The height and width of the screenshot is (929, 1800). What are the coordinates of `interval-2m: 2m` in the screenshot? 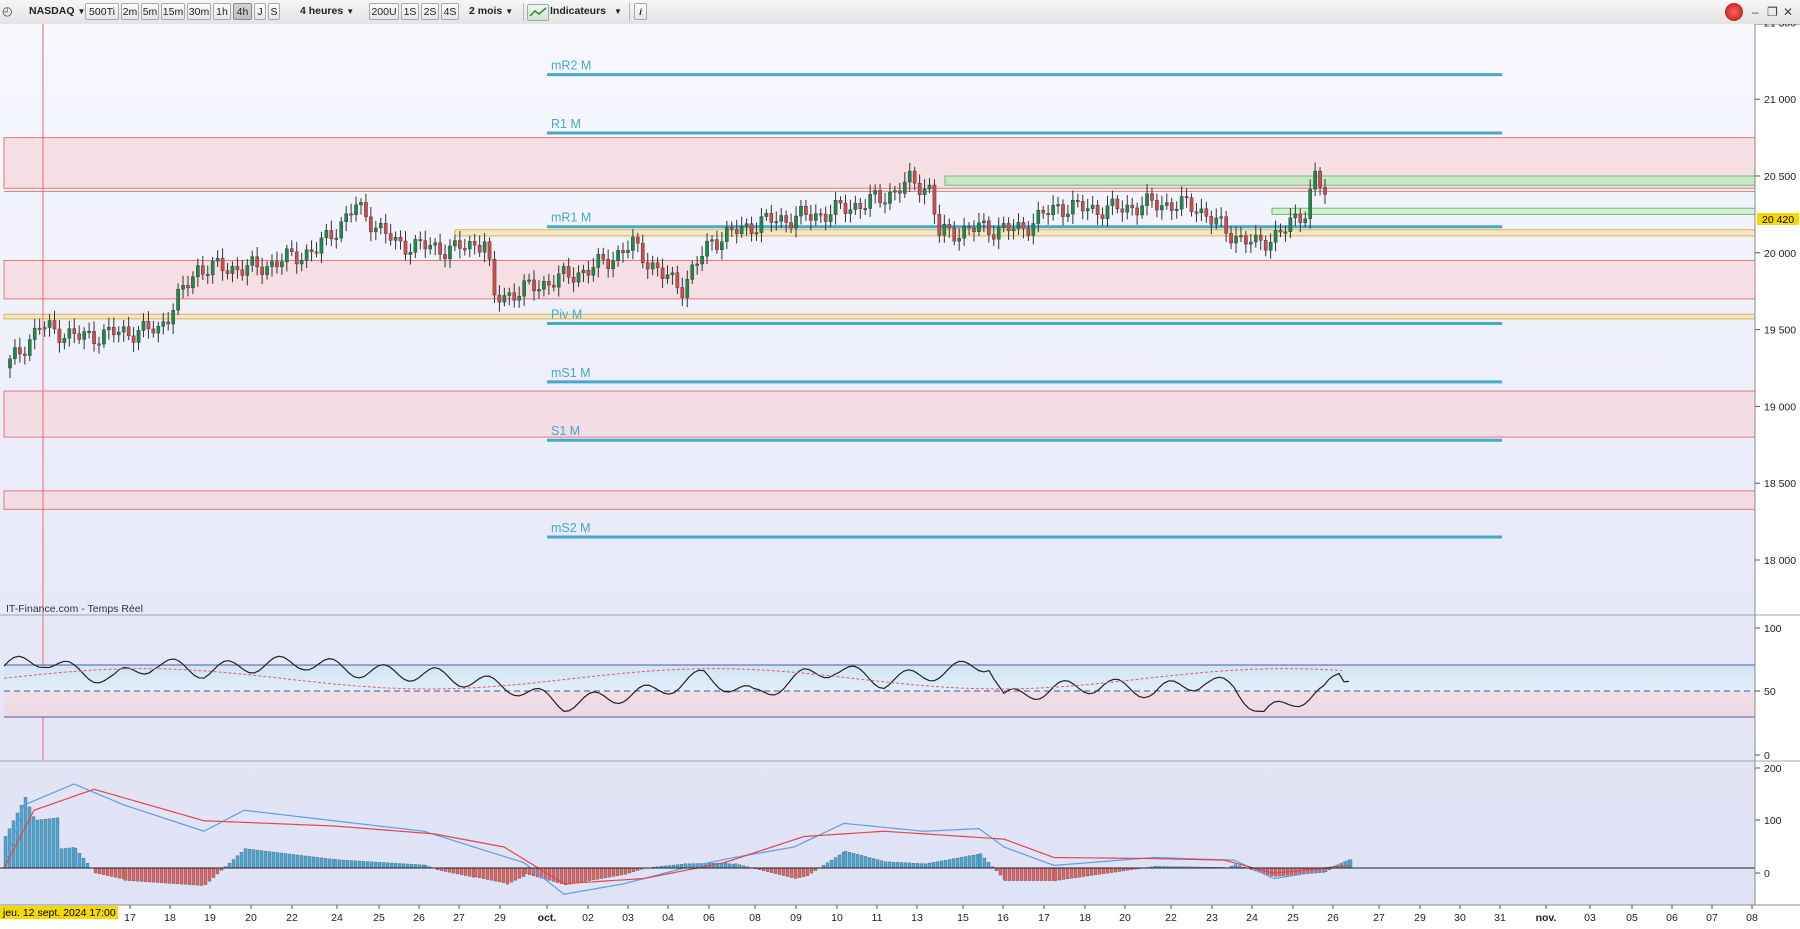 It's located at (130, 11).